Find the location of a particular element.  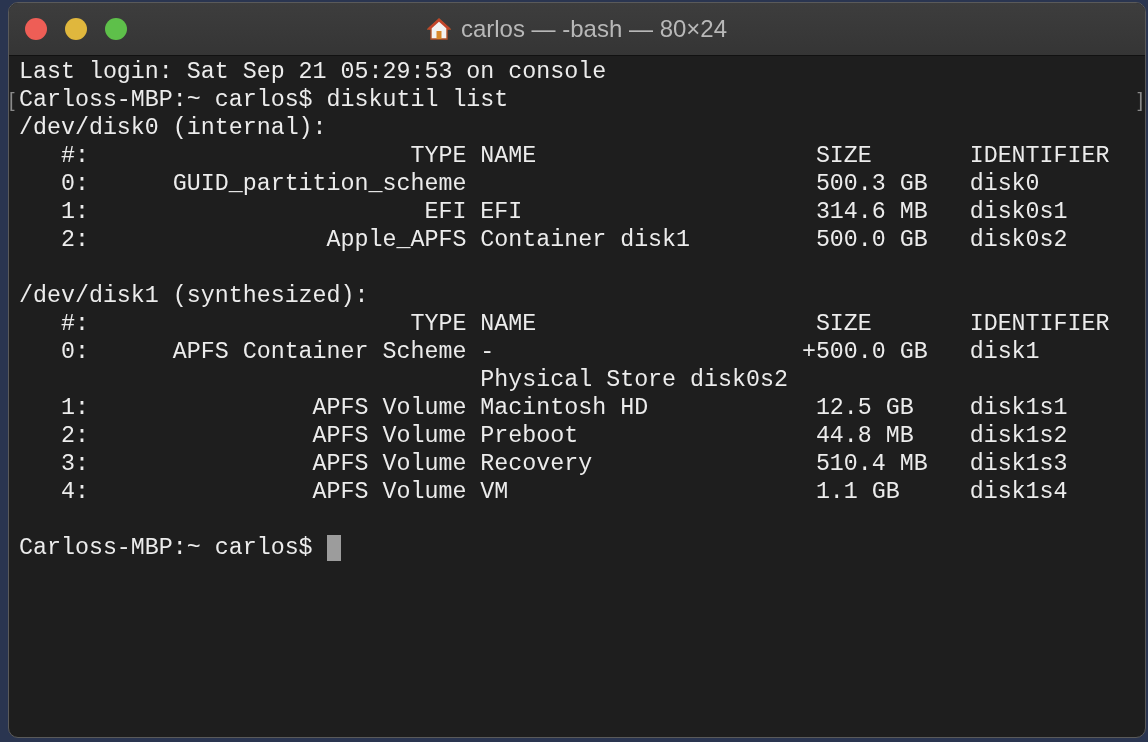

terminal-line: 1: APFS Volume Macintosh HD 12.5 GB disk1s1 is located at coordinates (563, 408).